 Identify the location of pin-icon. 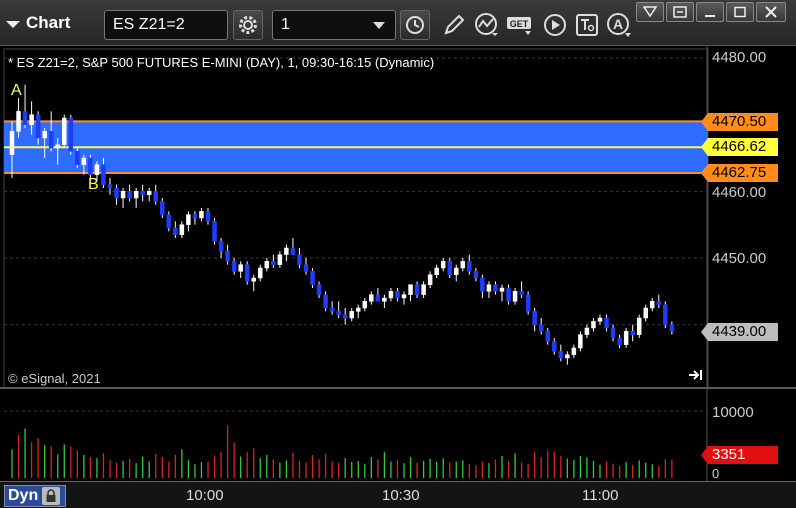
(650, 12).